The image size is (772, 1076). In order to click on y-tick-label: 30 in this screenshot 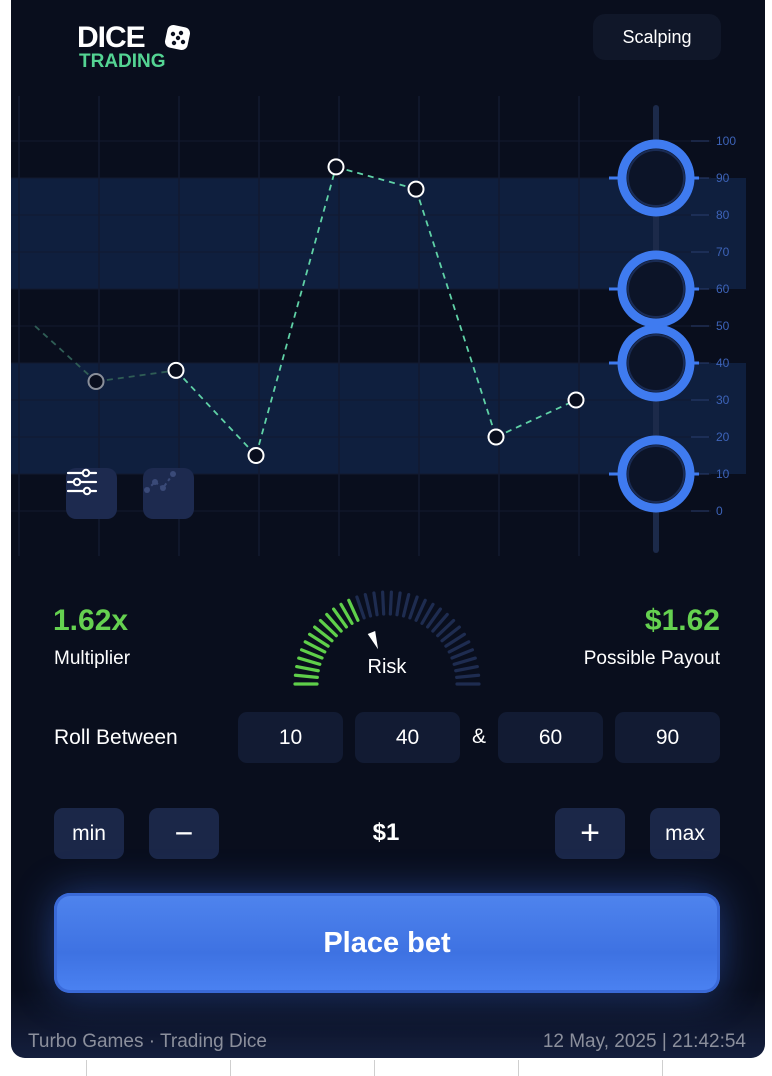, I will do `click(723, 400)`.